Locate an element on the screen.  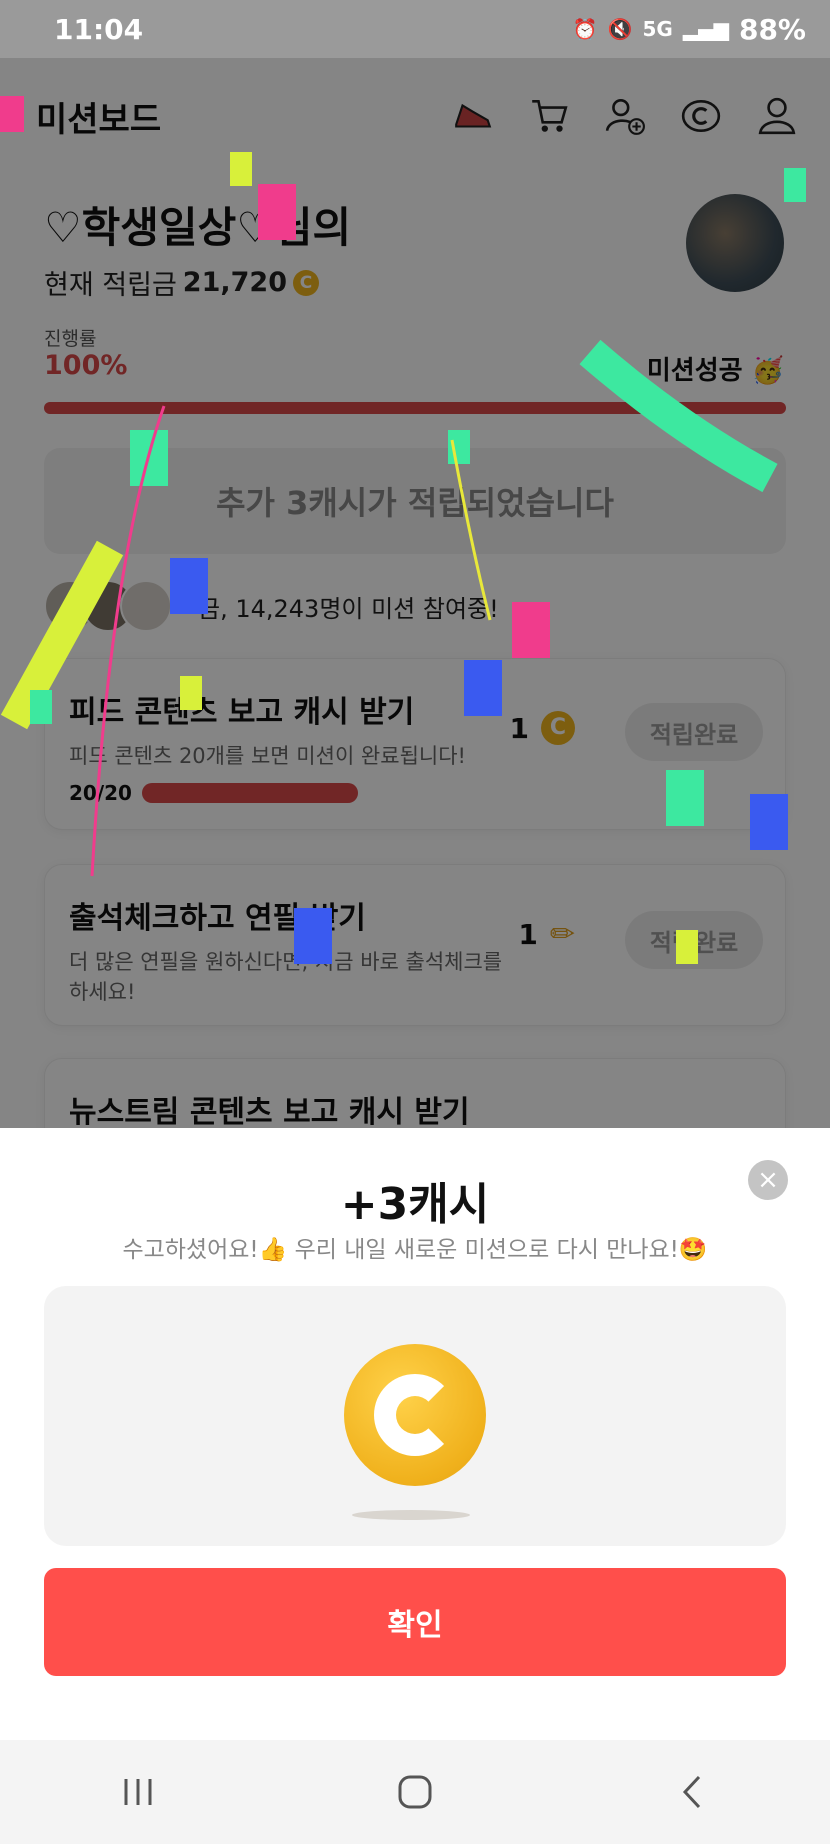
reward-subtitle: 수고하셨어요!👍 우리 내일 새로운 미션으로 다시 만나요!🤩 is located at coordinates (415, 1250).